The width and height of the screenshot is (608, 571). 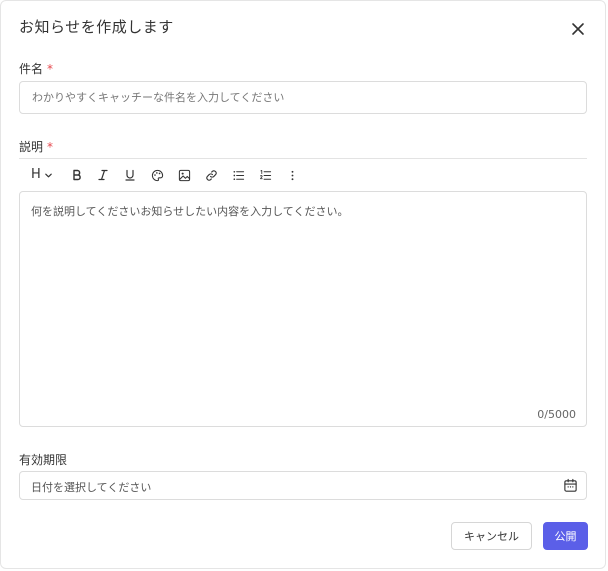 What do you see at coordinates (96, 27) in the screenshot?
I see `dialog-title: お知らせを作成します` at bounding box center [96, 27].